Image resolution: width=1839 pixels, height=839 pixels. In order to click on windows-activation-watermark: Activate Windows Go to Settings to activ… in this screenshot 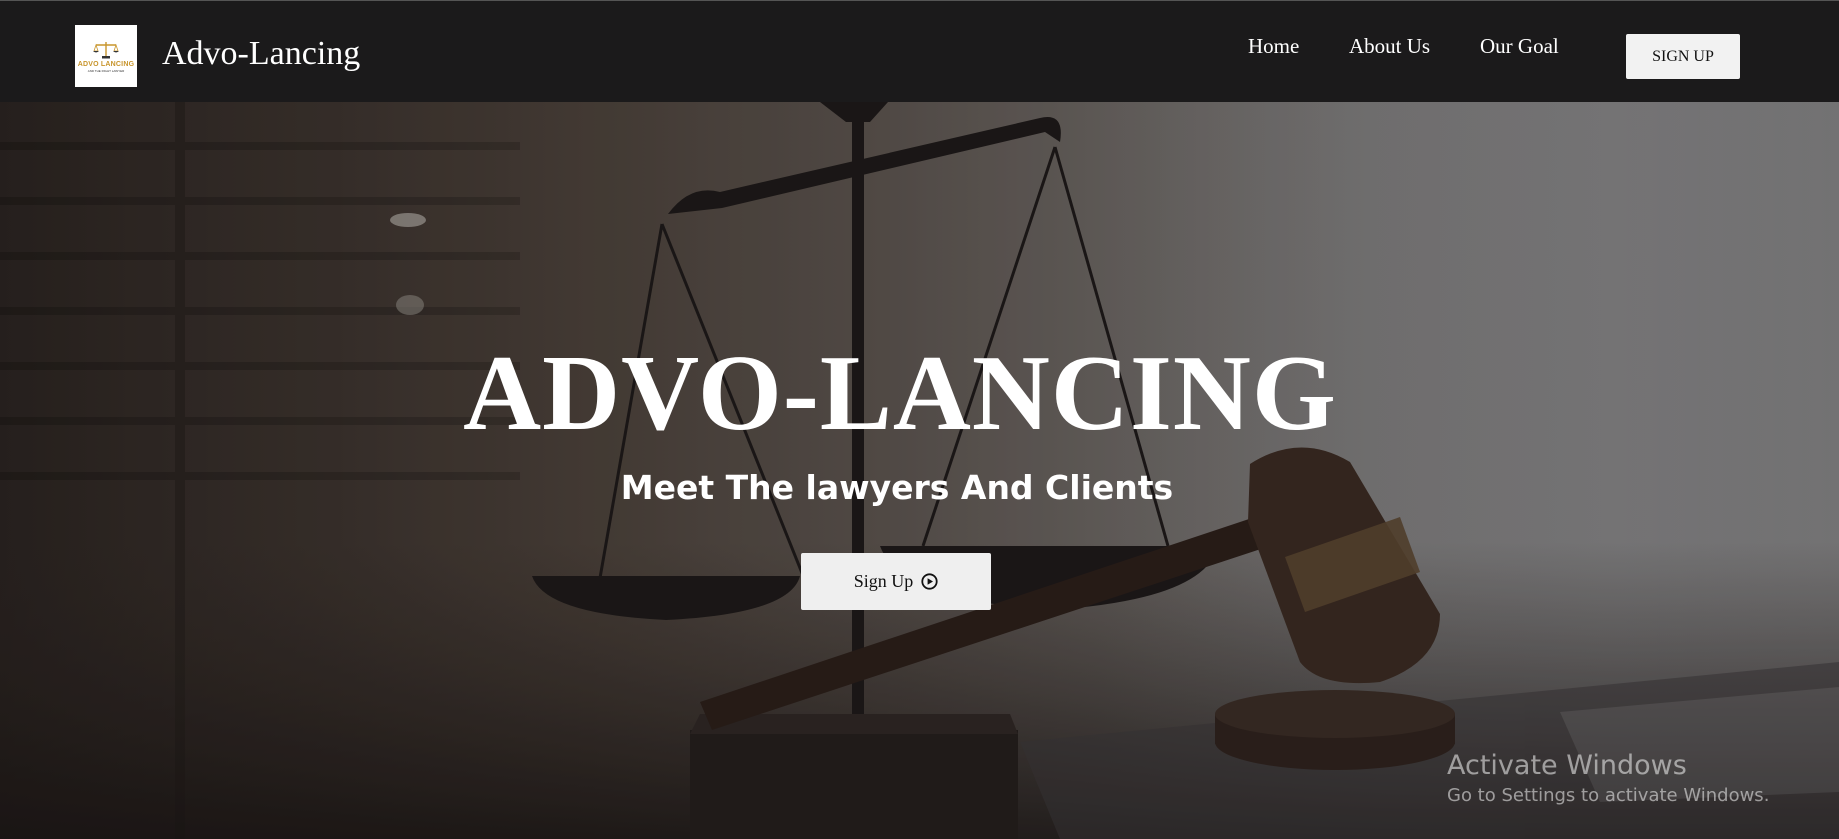, I will do `click(1608, 778)`.